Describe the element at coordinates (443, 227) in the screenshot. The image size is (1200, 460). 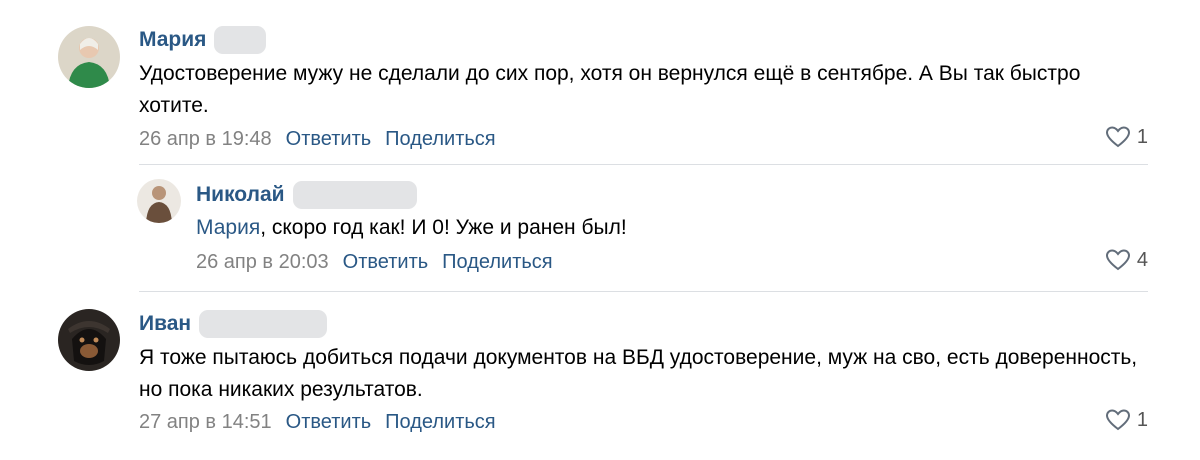
I see `comment-body: , скоро год как! И 0! Уже и ранен был!` at that location.